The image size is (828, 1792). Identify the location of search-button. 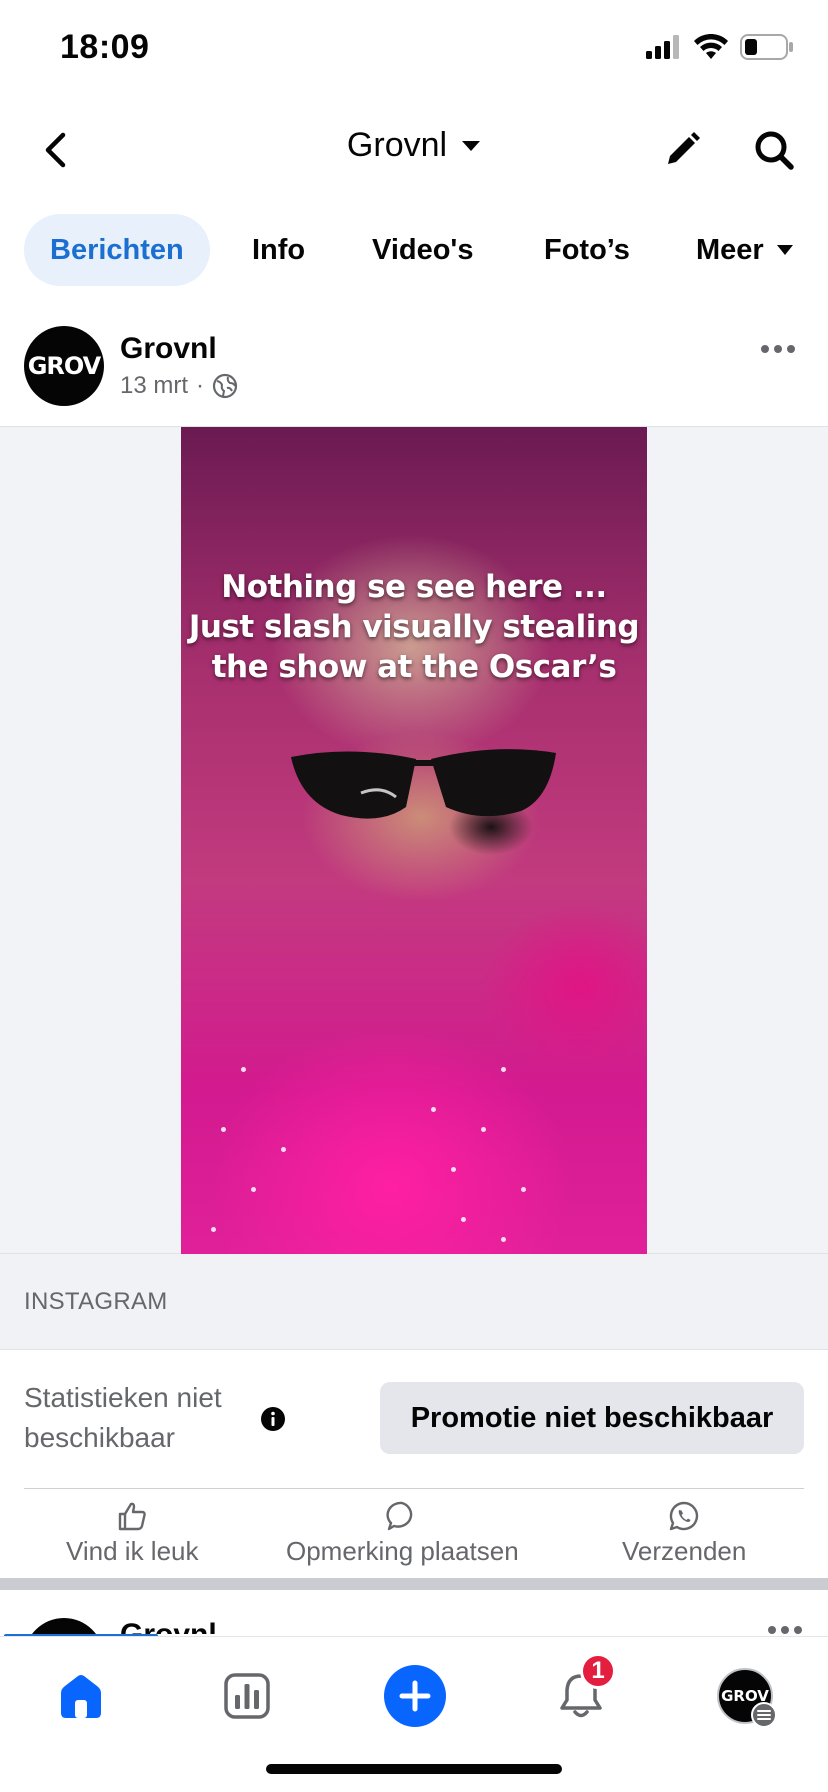
(774, 150).